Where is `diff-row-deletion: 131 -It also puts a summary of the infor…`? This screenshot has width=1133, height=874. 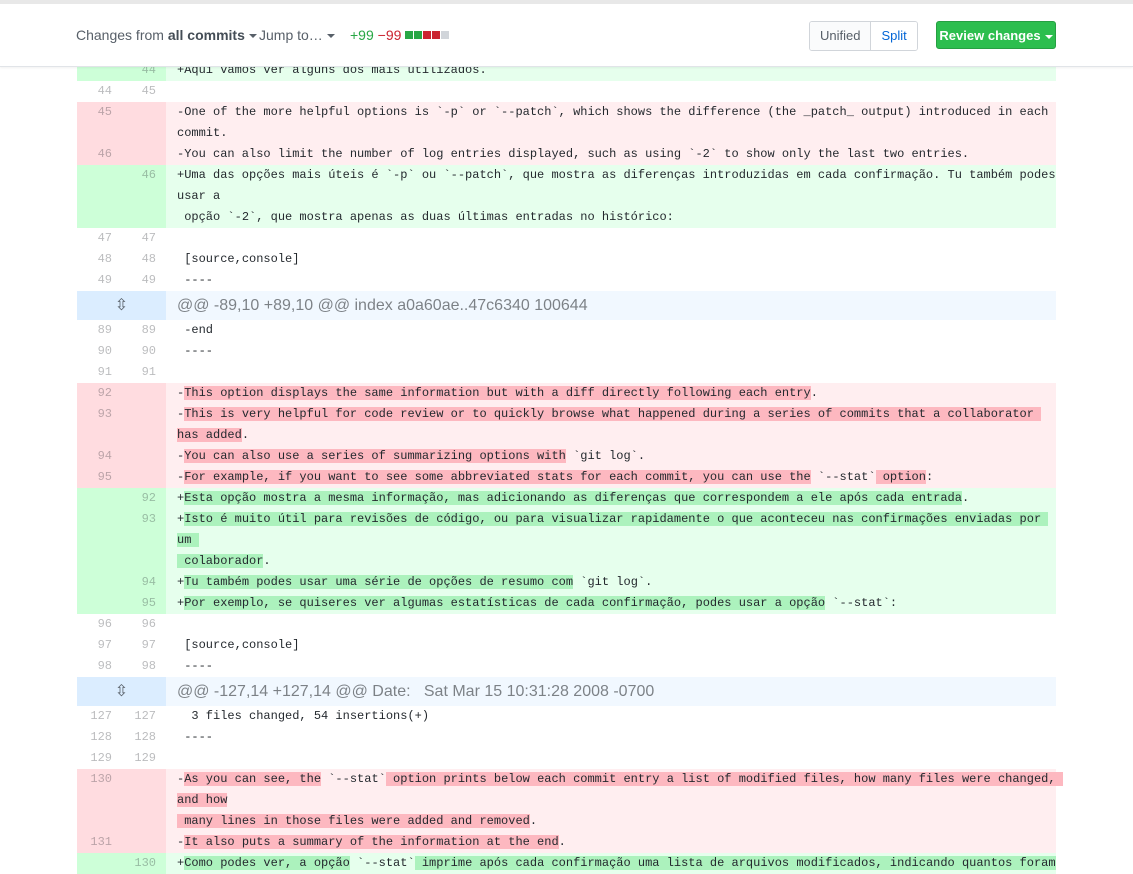
diff-row-deletion: 131 -It also puts a summary of the infor… is located at coordinates (566, 842).